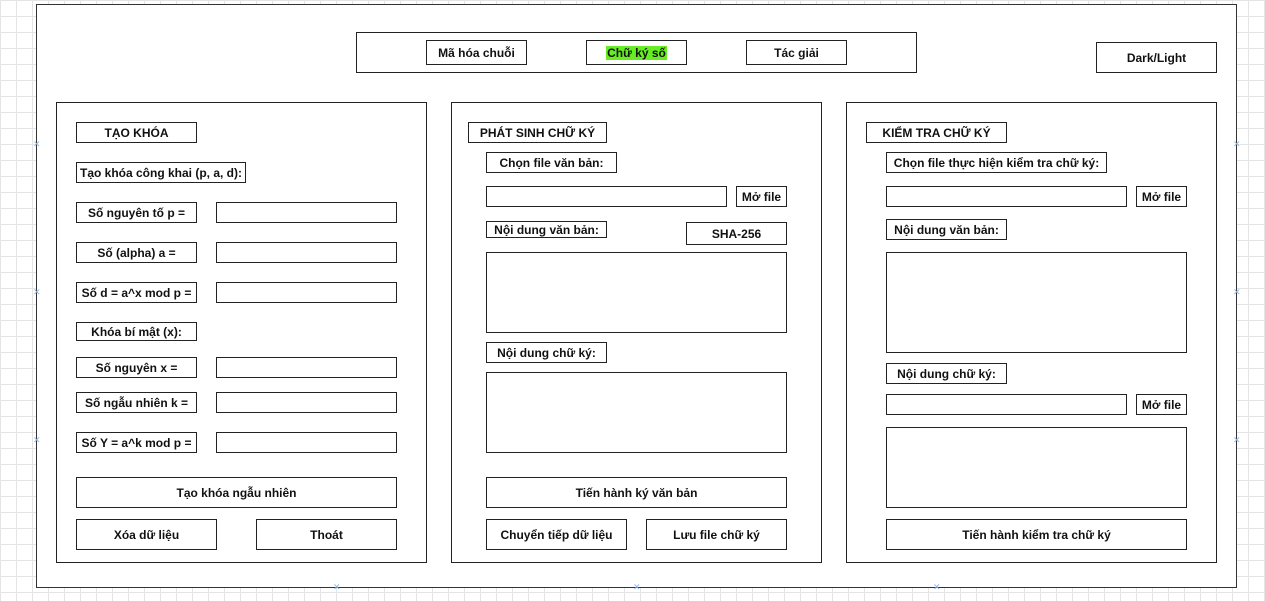 This screenshot has width=1265, height=601. I want to click on alpha-input, so click(306, 252).